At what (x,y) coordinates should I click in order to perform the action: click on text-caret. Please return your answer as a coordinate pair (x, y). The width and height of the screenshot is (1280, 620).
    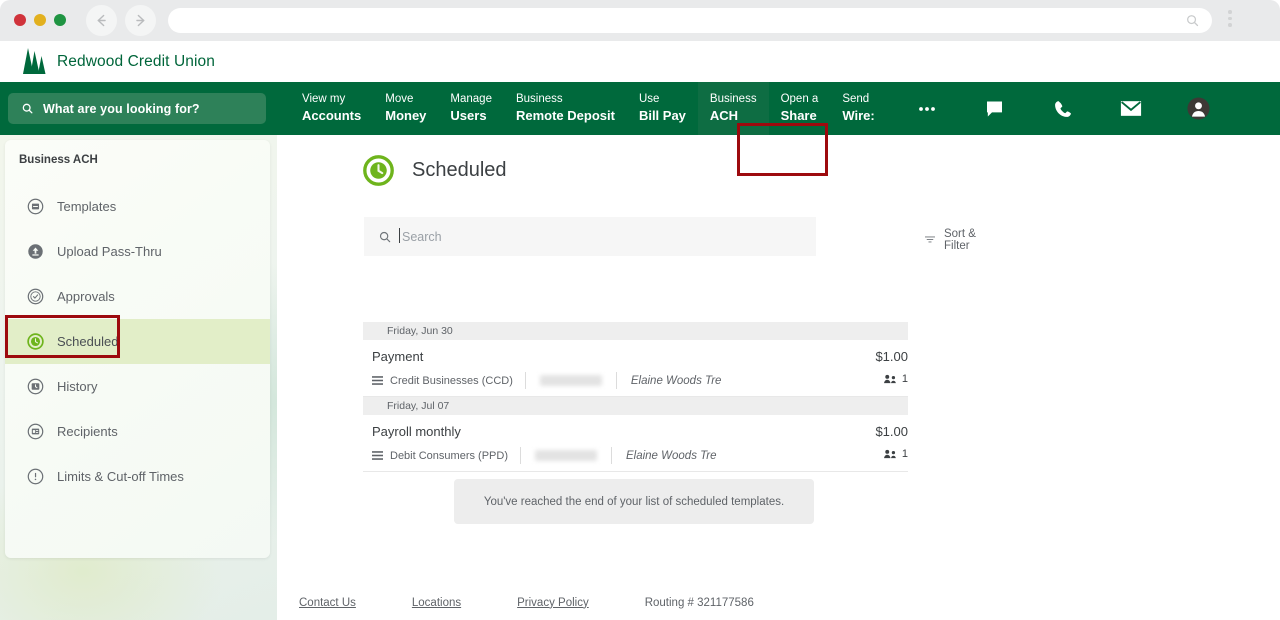
    Looking at the image, I should click on (399, 235).